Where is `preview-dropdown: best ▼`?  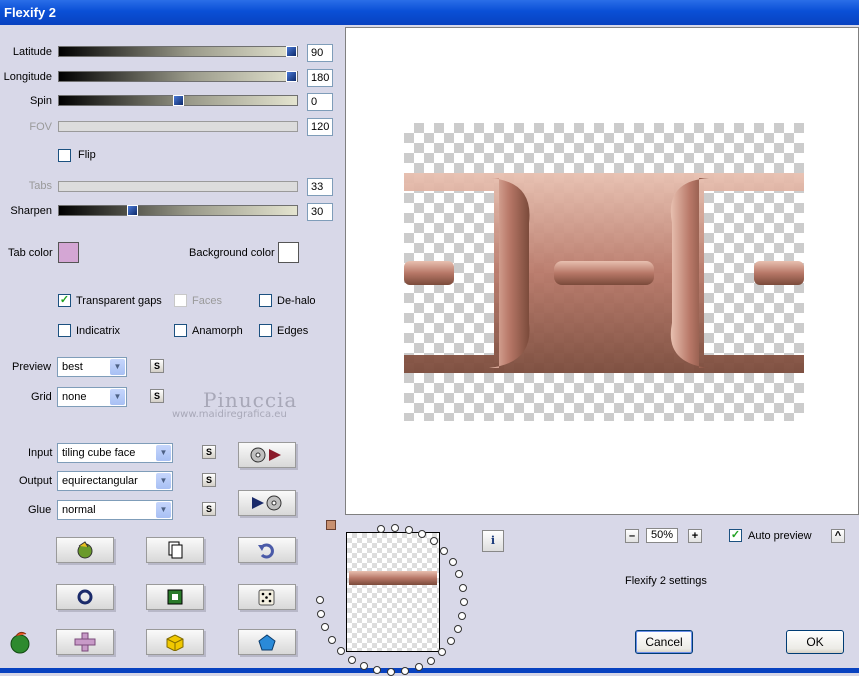
preview-dropdown: best ▼ is located at coordinates (92, 367).